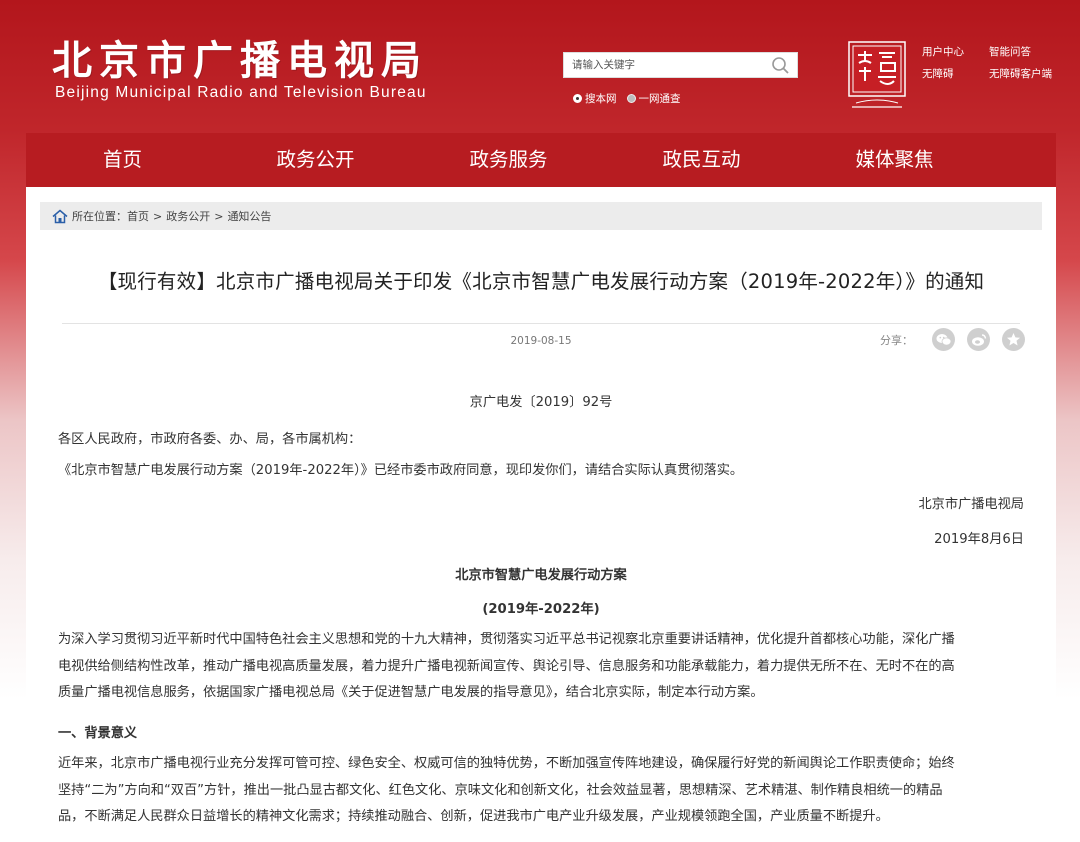 The height and width of the screenshot is (842, 1080). What do you see at coordinates (138, 216) in the screenshot?
I see `breadcrumb-home: 首页` at bounding box center [138, 216].